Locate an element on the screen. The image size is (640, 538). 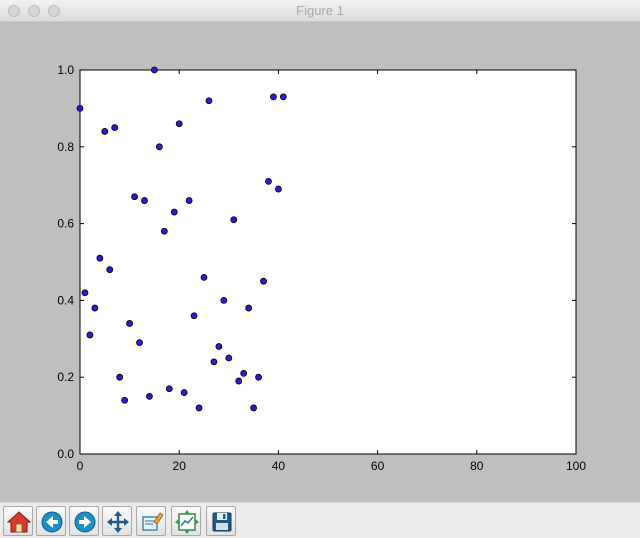
save-button is located at coordinates (221, 521).